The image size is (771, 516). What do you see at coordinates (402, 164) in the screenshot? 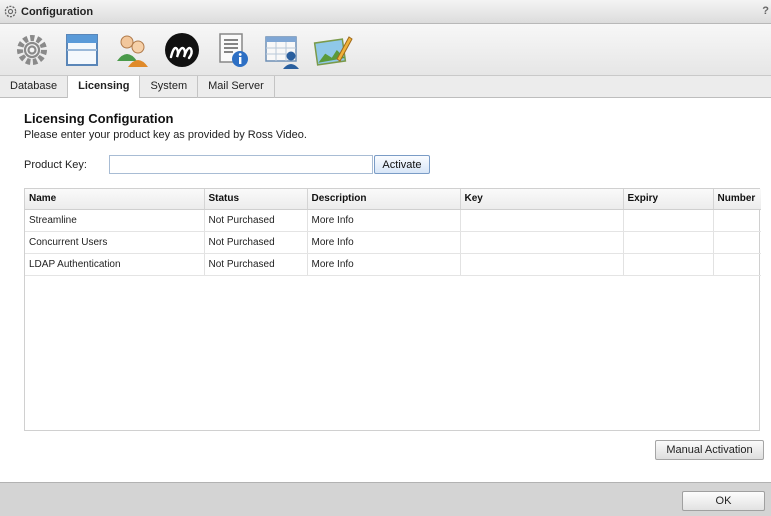
I see `activate-button: Activate` at bounding box center [402, 164].